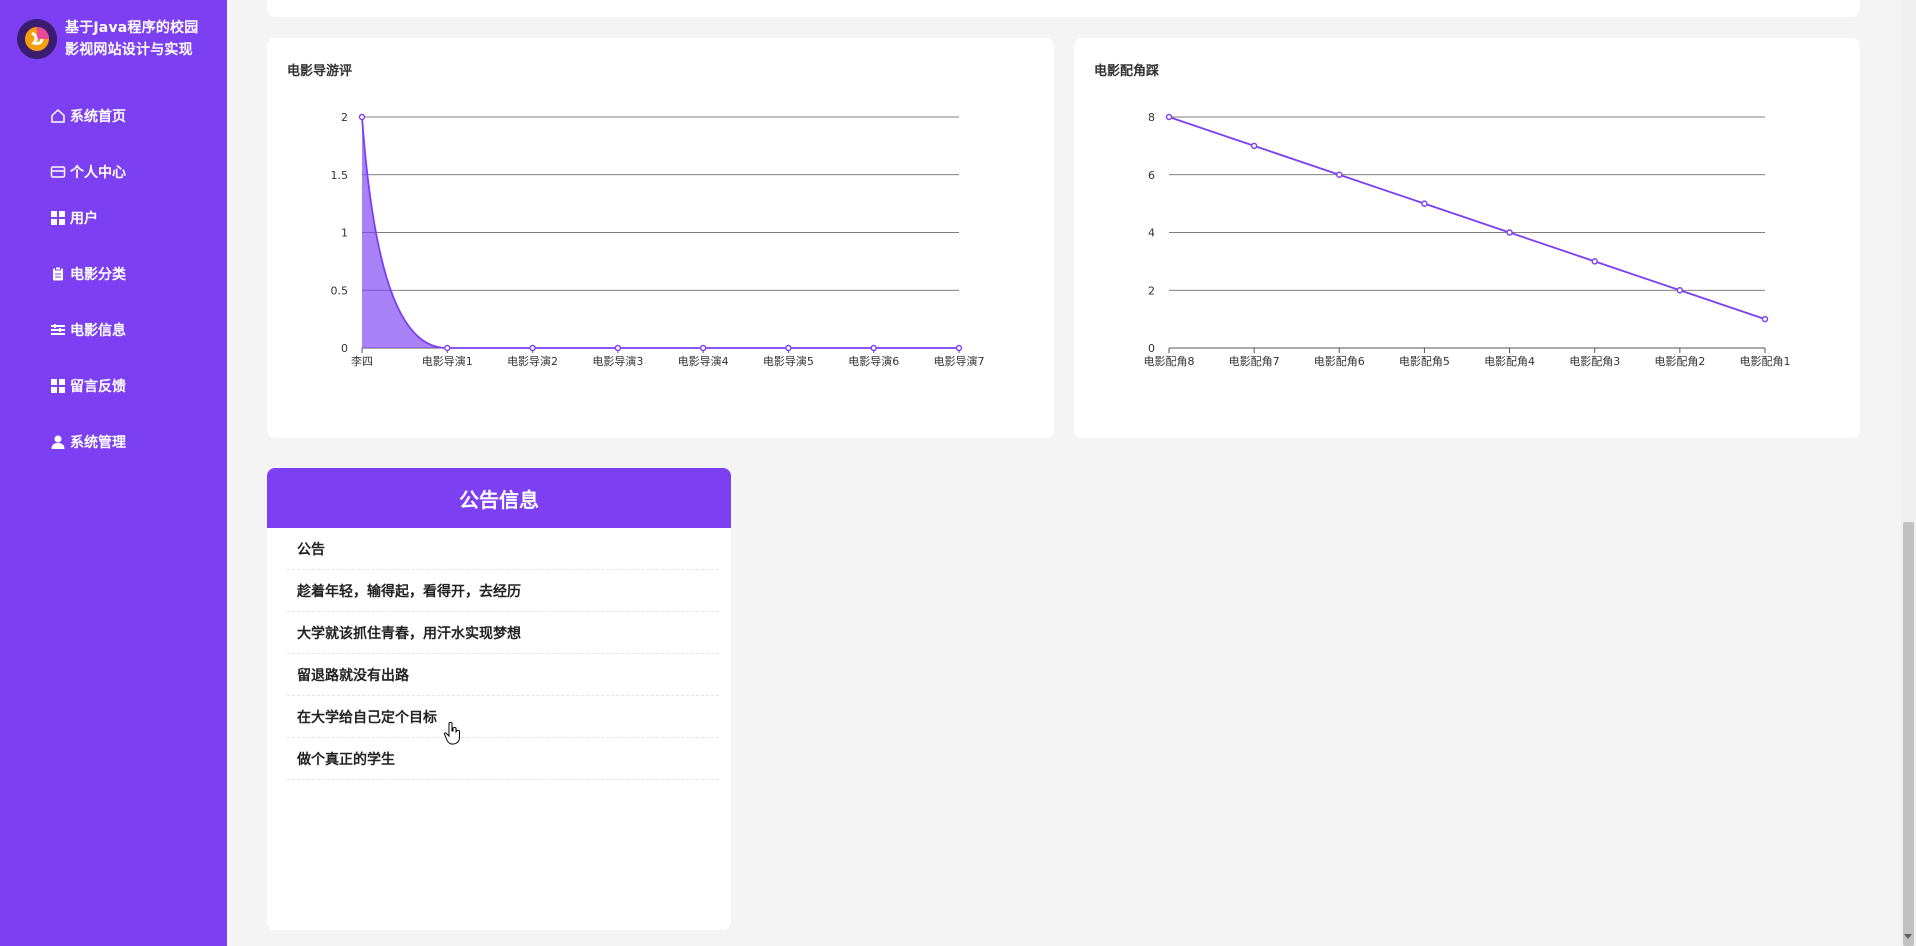 This screenshot has width=1916, height=946. I want to click on x-tick-label: 电影导演1, so click(447, 361).